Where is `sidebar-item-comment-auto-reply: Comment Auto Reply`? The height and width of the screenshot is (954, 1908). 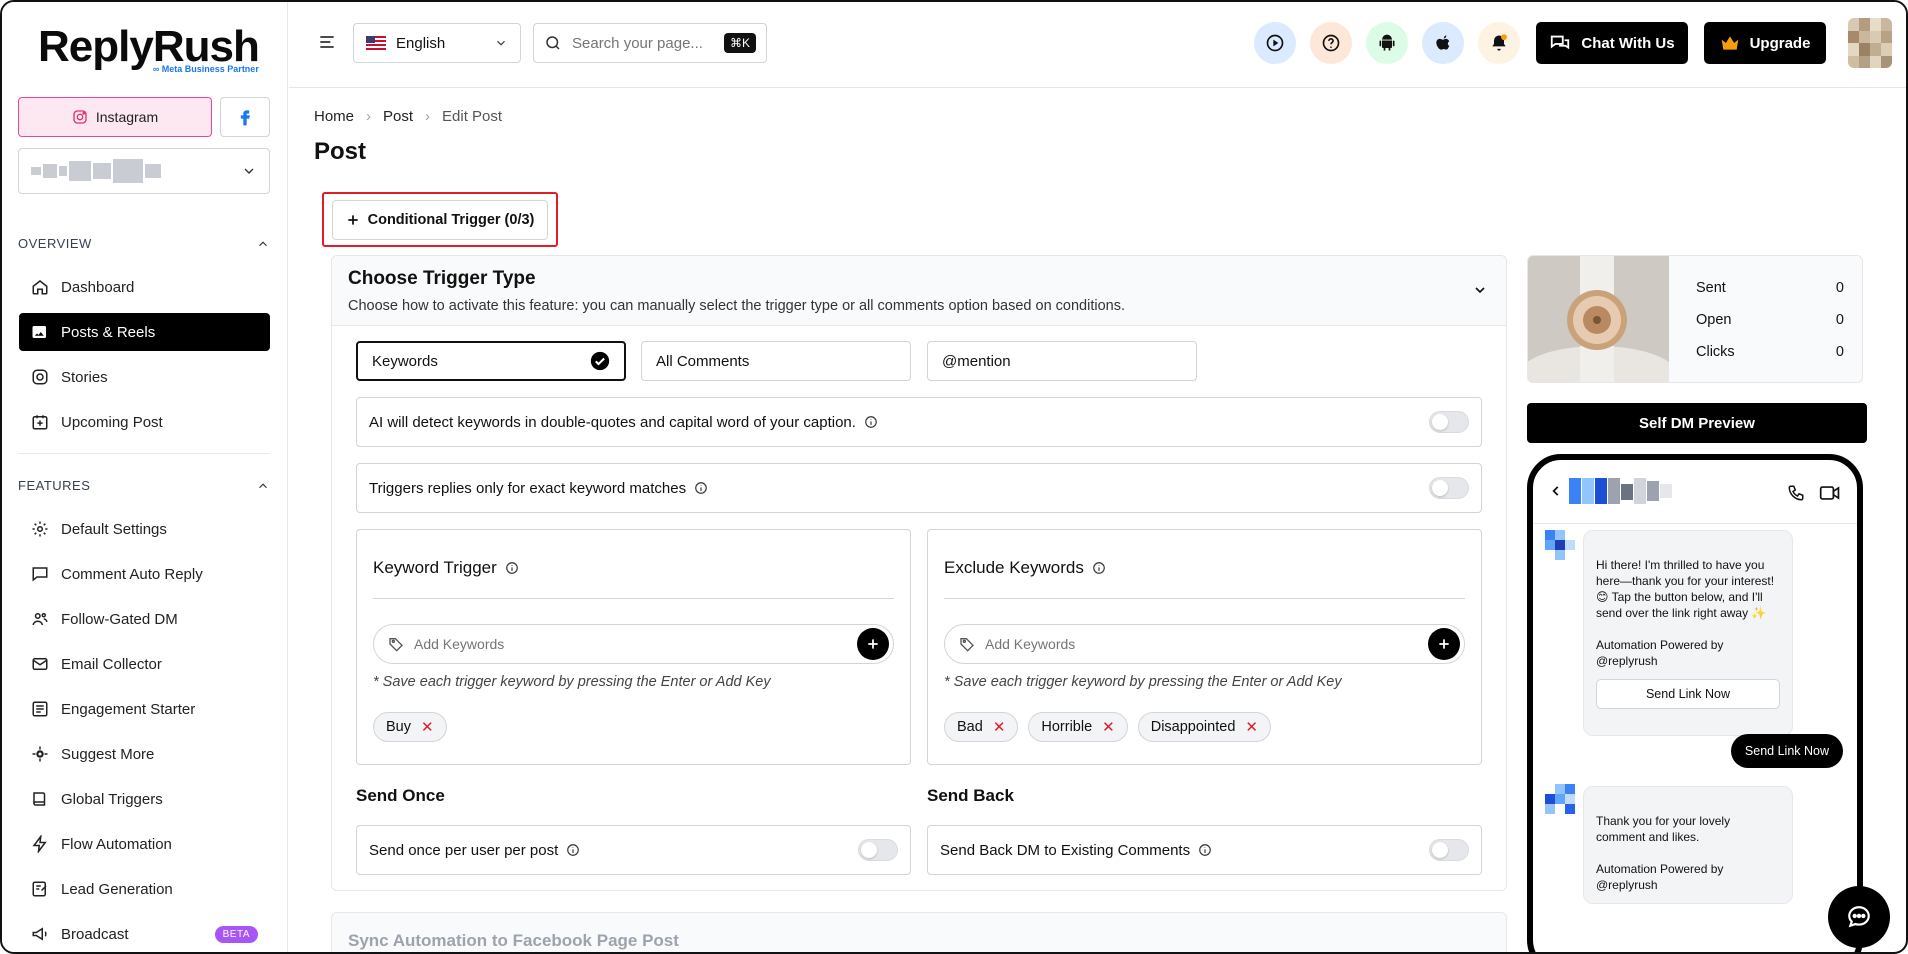
sidebar-item-comment-auto-reply: Comment Auto Reply is located at coordinates (144, 574).